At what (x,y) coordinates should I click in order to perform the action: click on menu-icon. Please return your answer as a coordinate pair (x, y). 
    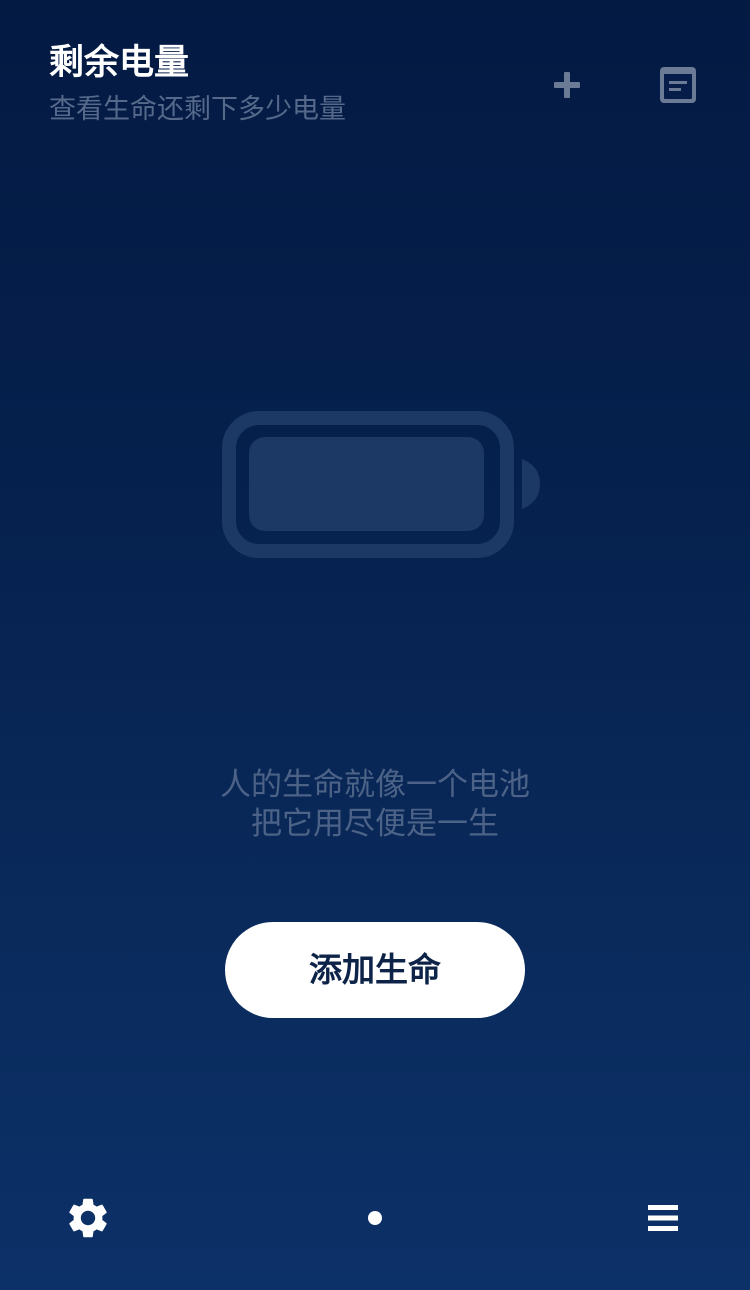
    Looking at the image, I should click on (663, 1218).